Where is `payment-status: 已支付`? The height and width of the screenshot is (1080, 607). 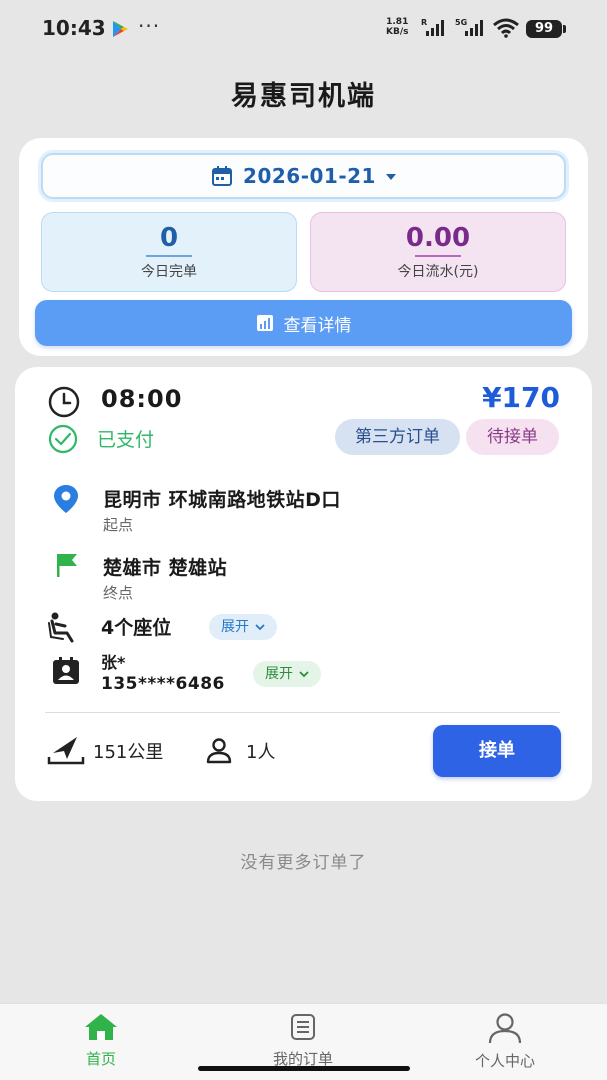
payment-status: 已支付 is located at coordinates (126, 440).